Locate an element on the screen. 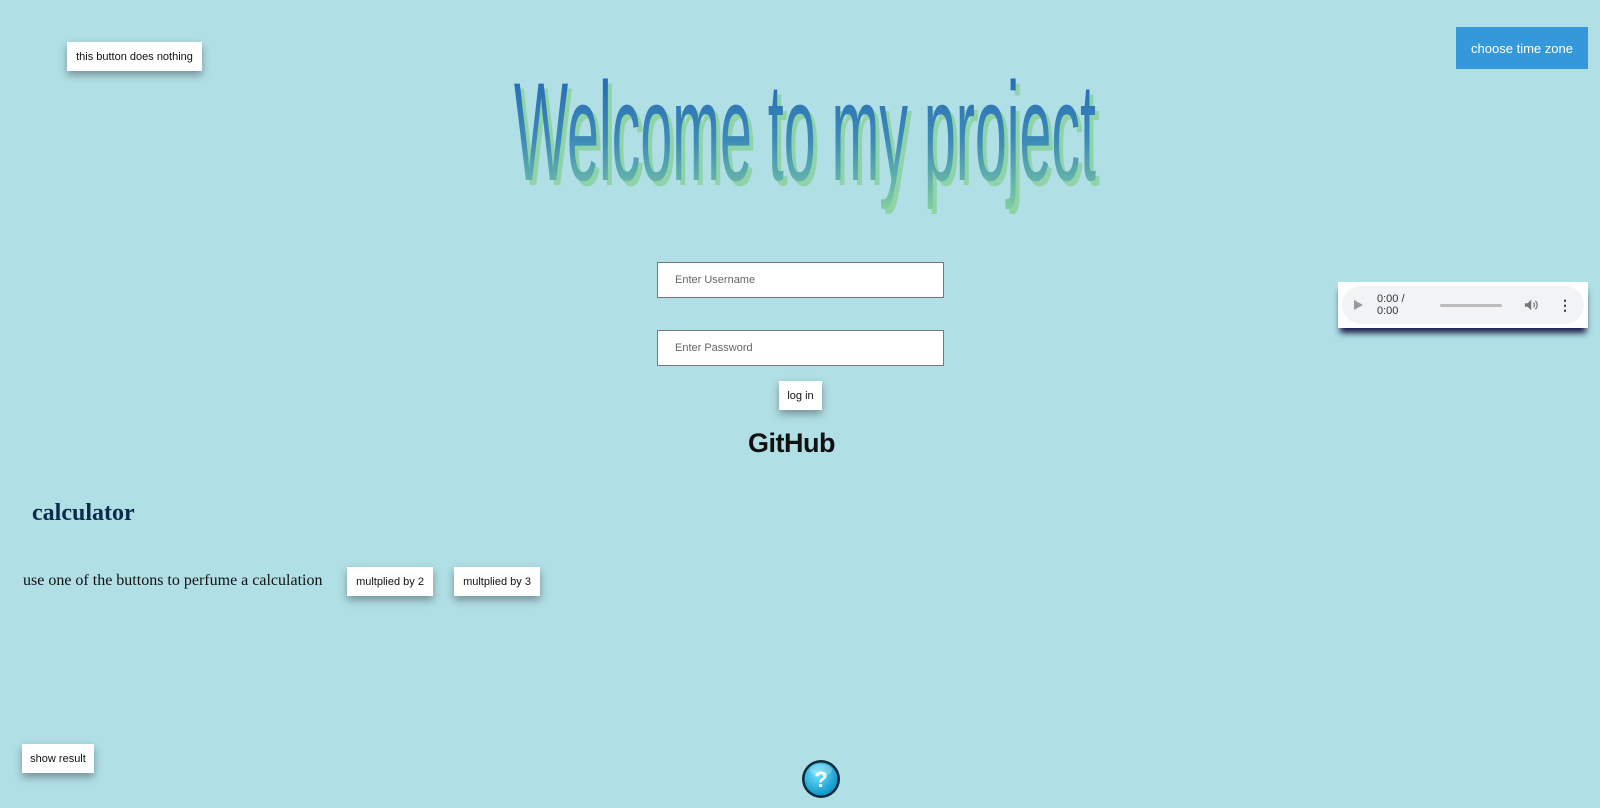 This screenshot has height=808, width=1600. title-text: Welcome to my project is located at coordinates (805, 131).